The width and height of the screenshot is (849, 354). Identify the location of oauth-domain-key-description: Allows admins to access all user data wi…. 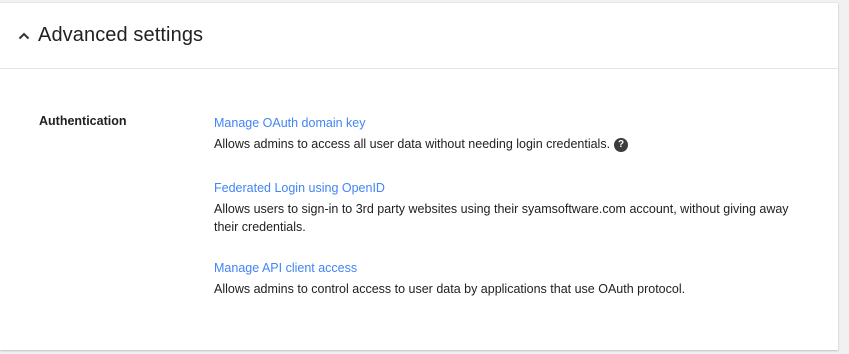
(412, 144).